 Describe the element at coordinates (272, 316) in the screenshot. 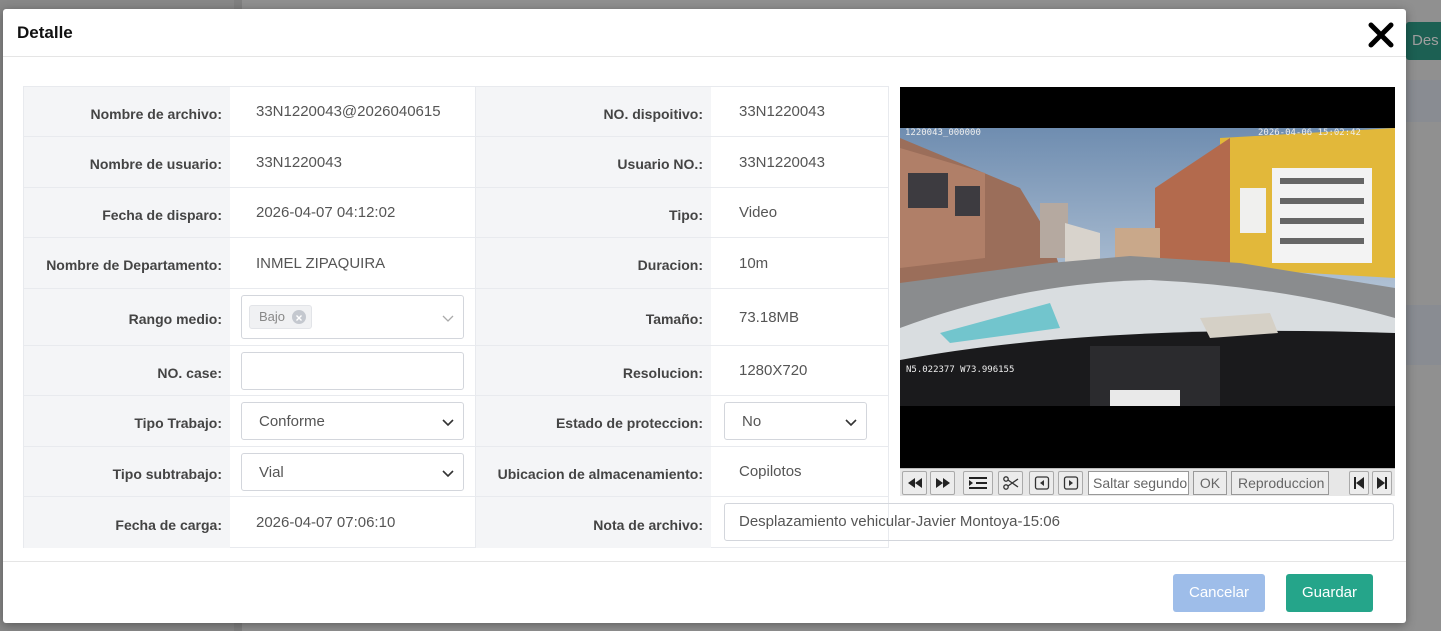

I see `rango-medio-tag-label: Bajo` at that location.